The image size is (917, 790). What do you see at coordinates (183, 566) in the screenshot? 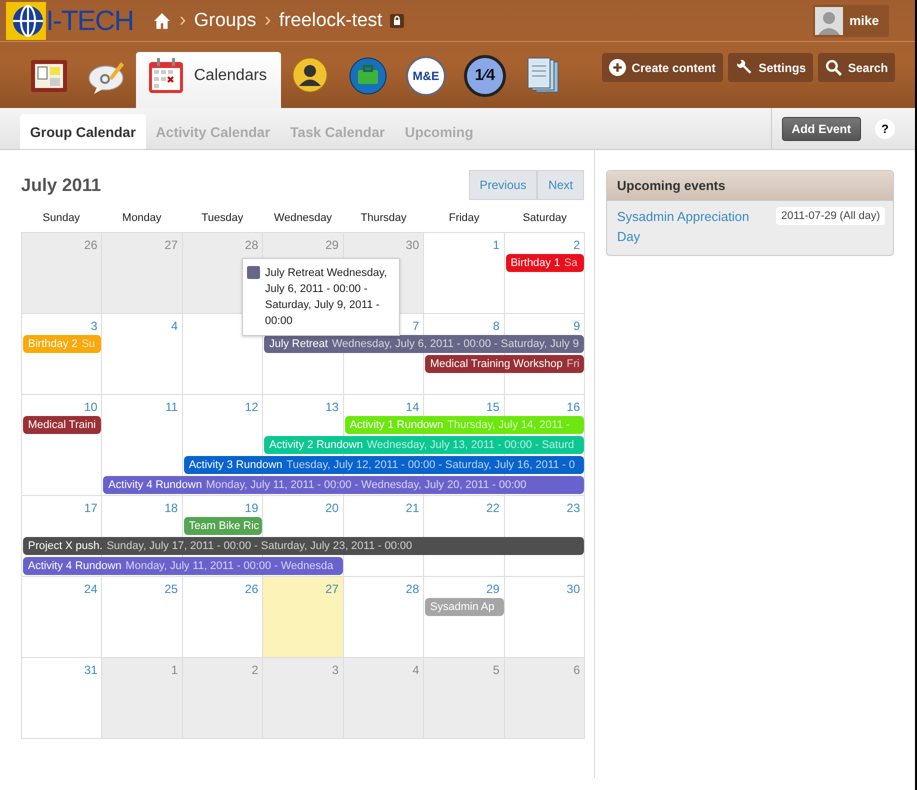
I see `event-bar: Activity 4 Rundown Monday, July 11, 2011 - 00:00 - Wednesda` at bounding box center [183, 566].